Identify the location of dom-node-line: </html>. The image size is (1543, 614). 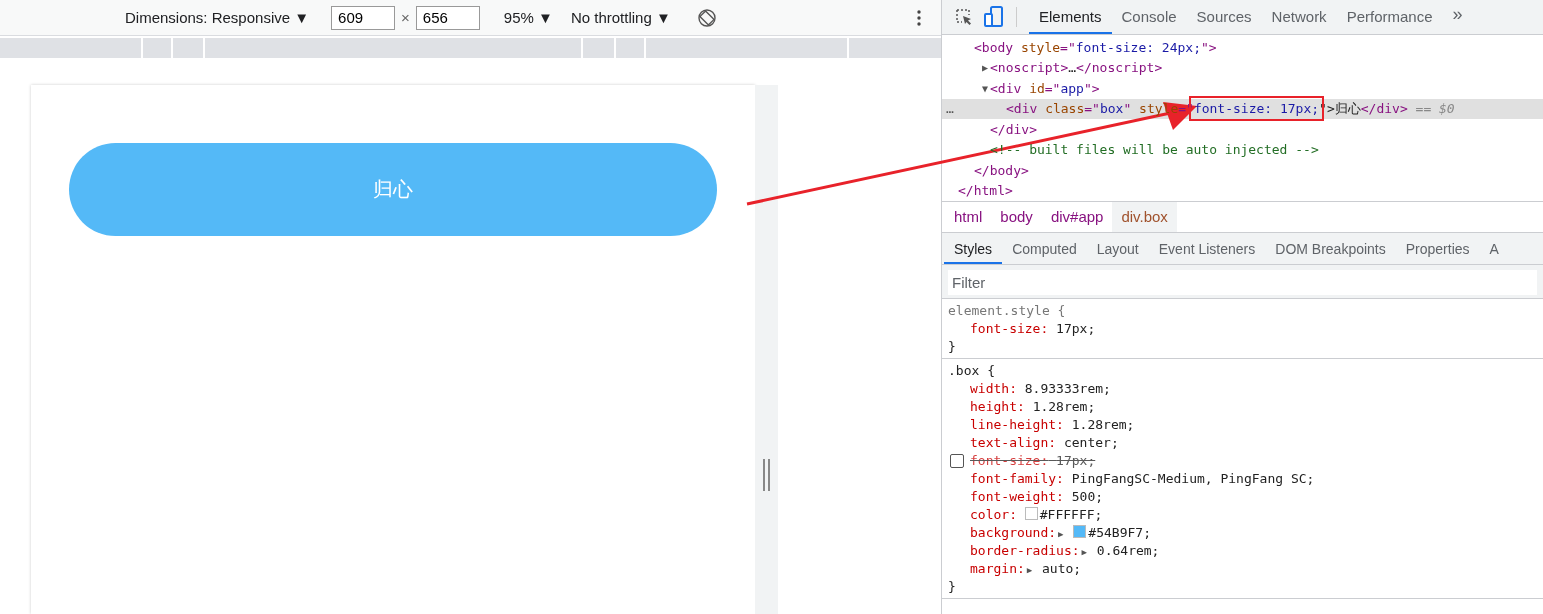
(985, 191).